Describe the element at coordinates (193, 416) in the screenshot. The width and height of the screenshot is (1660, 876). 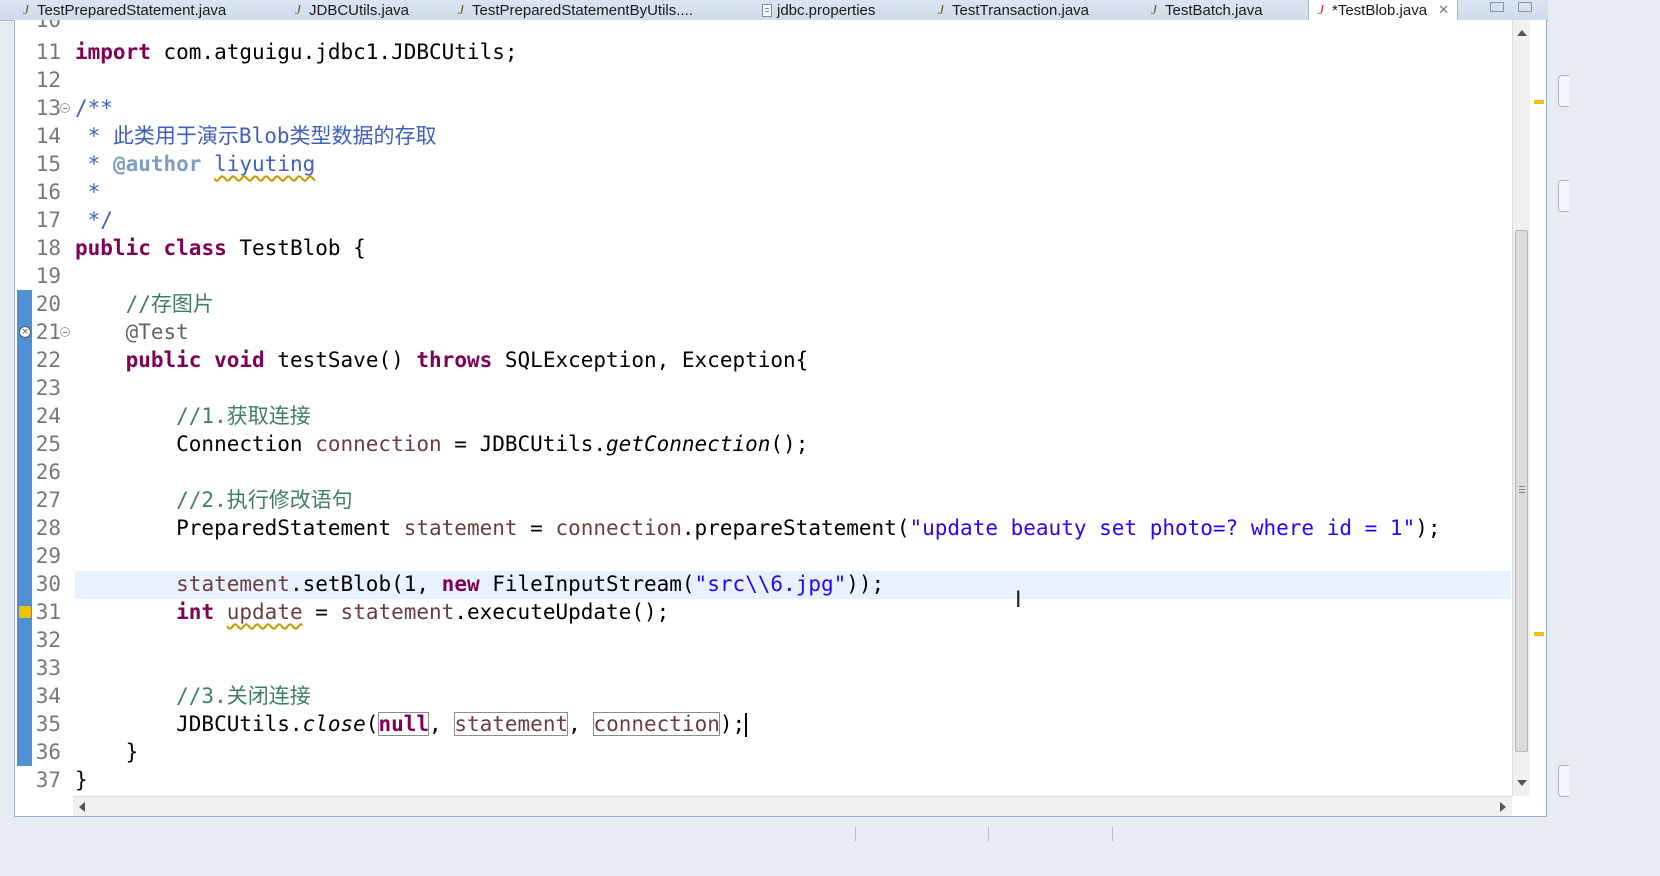
I see `code-text: //1.获取连接` at that location.